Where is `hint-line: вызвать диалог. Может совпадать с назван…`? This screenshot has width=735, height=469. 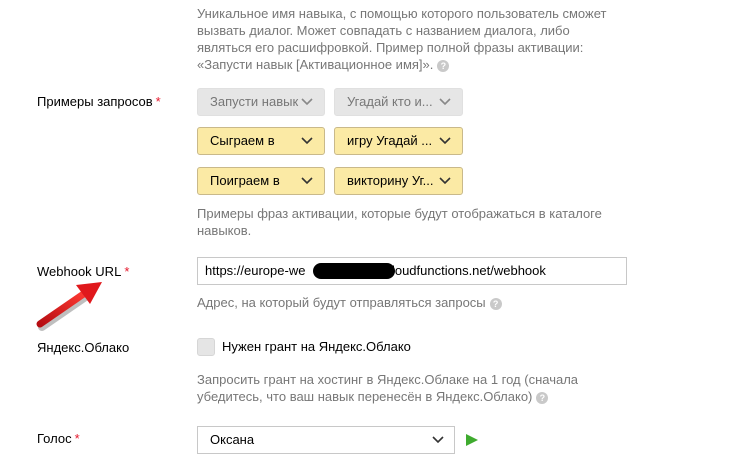
hint-line: вызвать диалог. Может совпадать с назван… is located at coordinates (383, 30).